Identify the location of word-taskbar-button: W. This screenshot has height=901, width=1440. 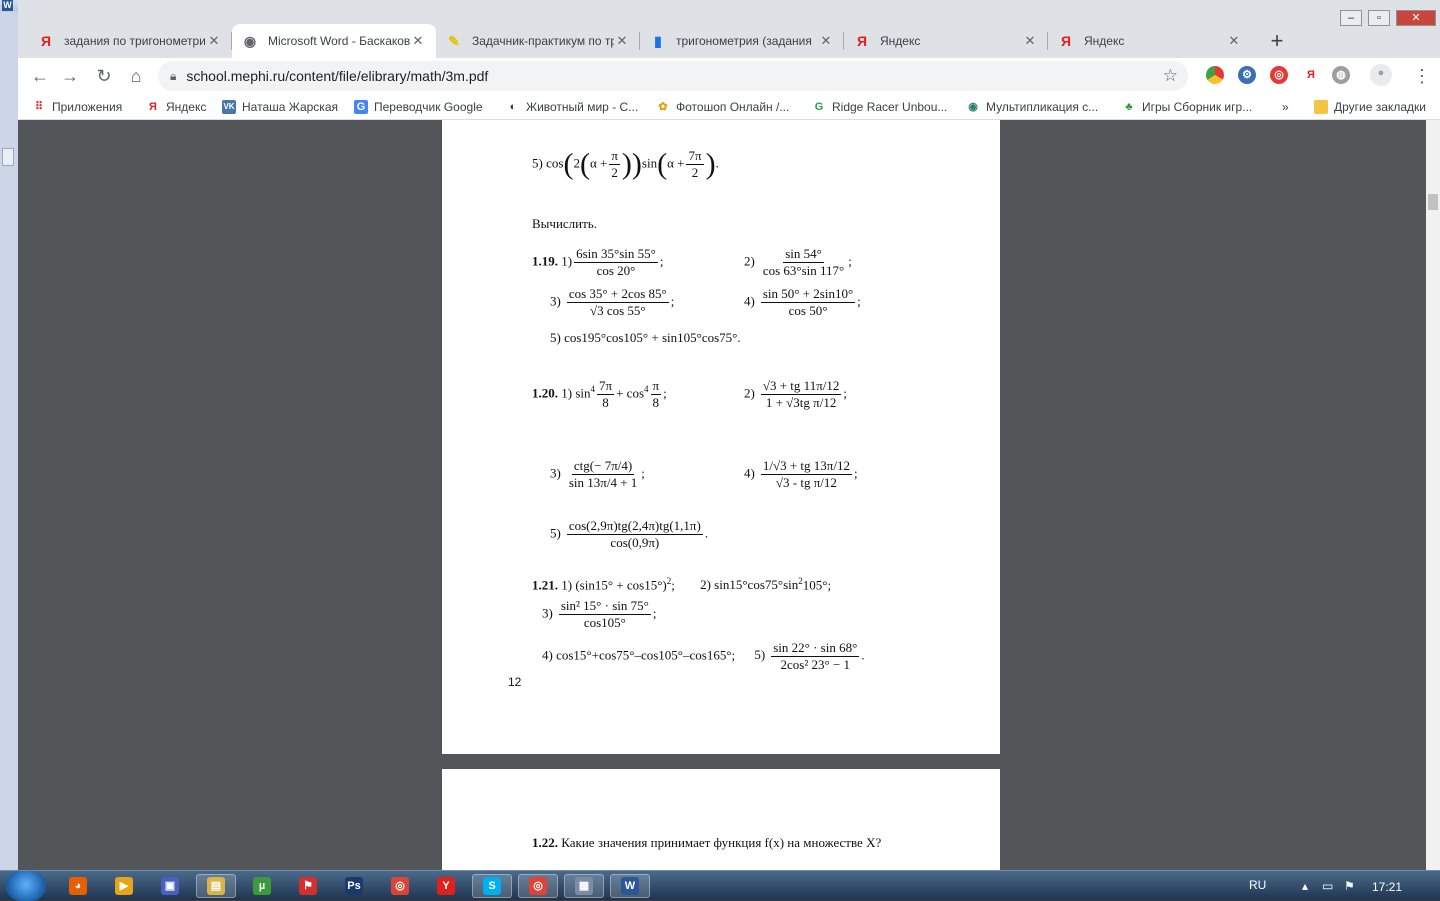
(630, 886).